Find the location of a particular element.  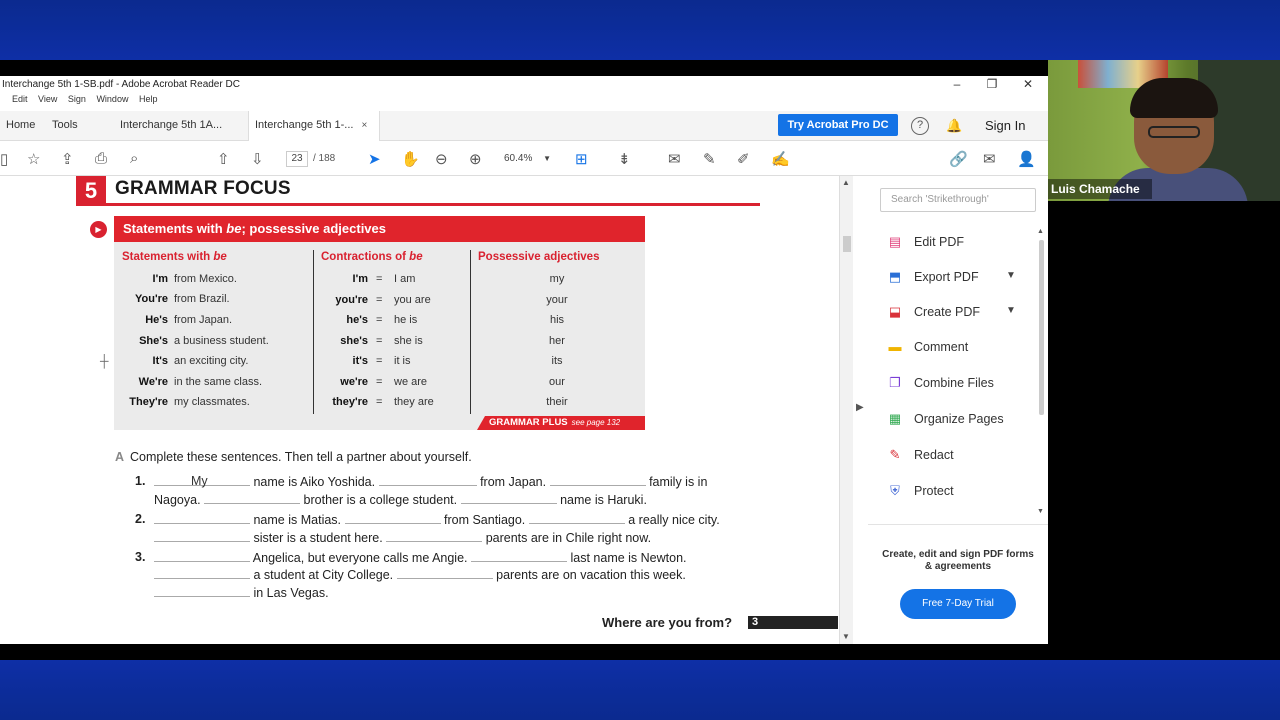

zoom-in-icon: ⊕ is located at coordinates (475, 159).